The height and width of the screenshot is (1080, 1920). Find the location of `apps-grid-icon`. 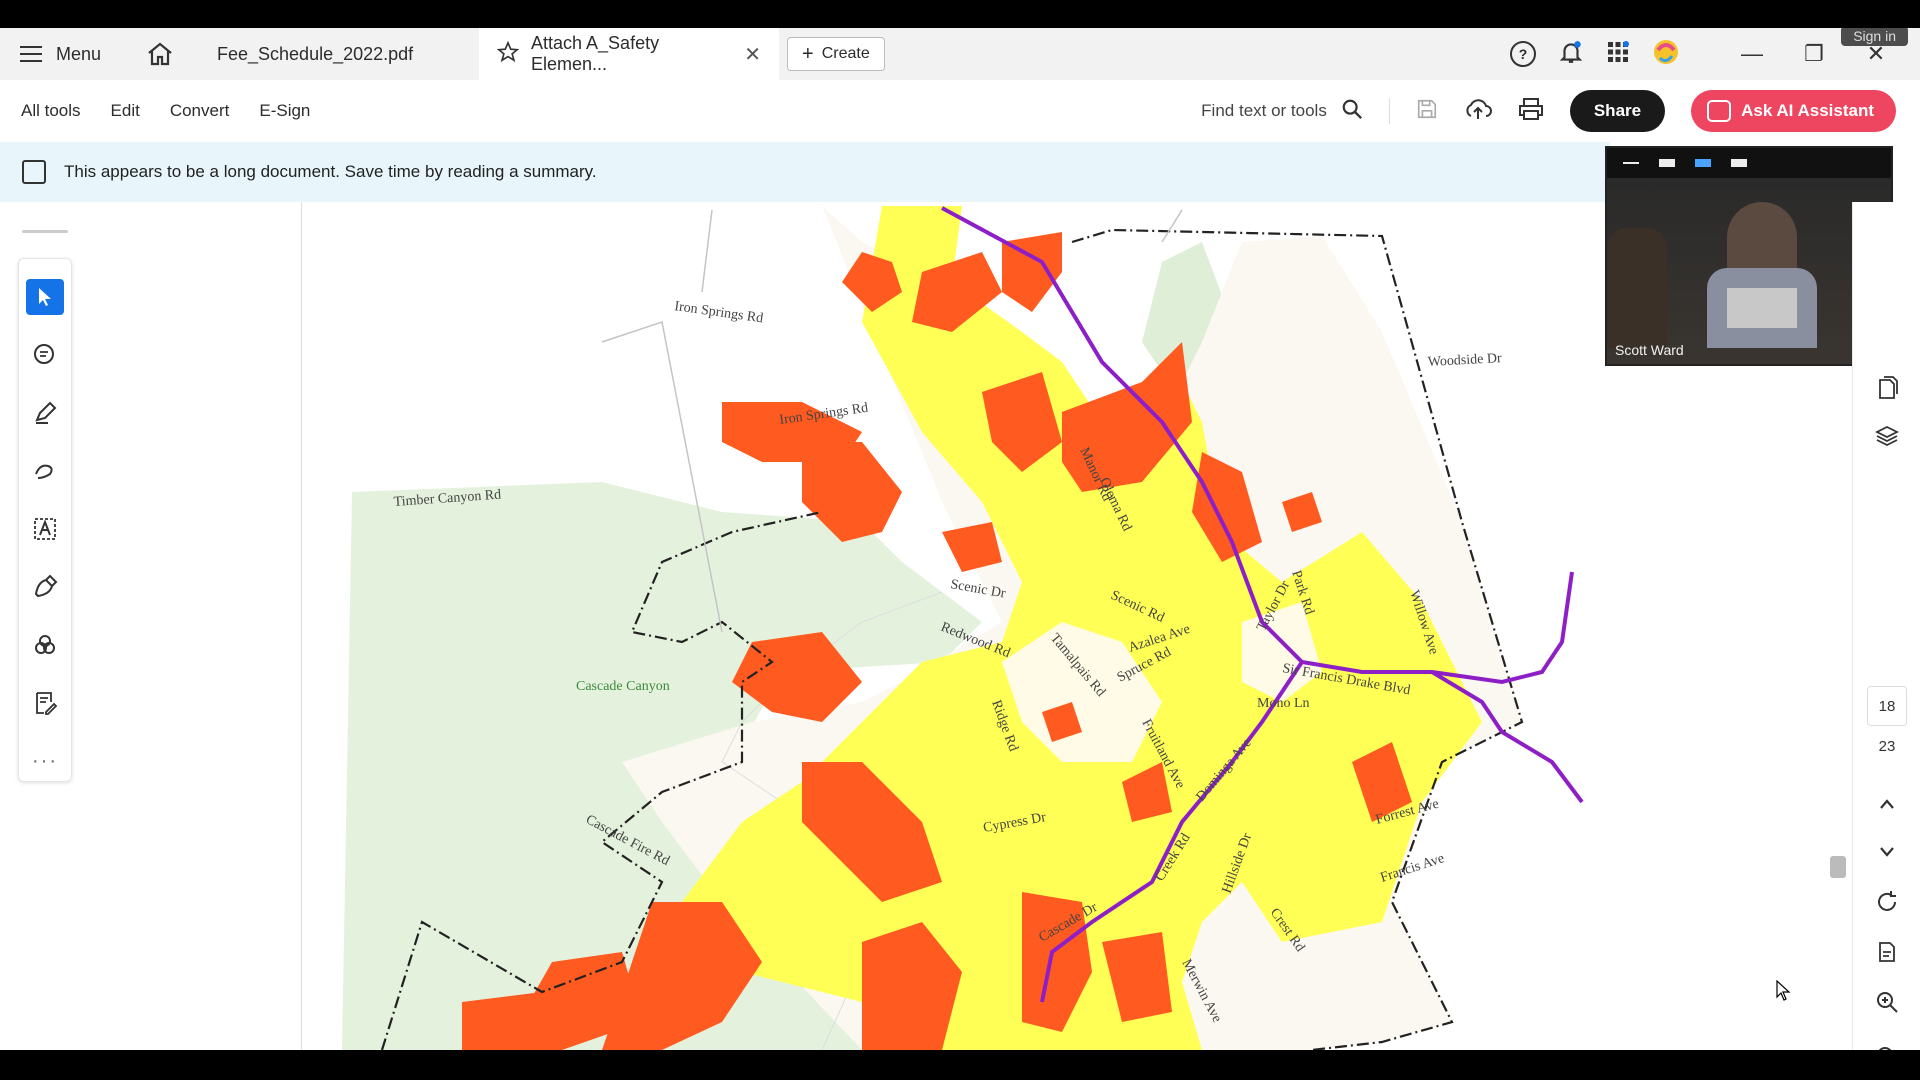

apps-grid-icon is located at coordinates (1618, 54).